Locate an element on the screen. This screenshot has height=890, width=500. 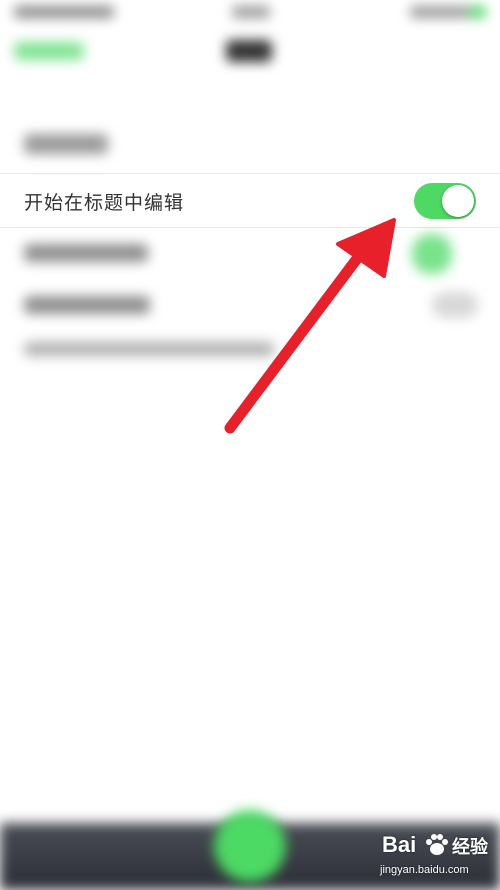
edit-in-title-toggle is located at coordinates (445, 201).